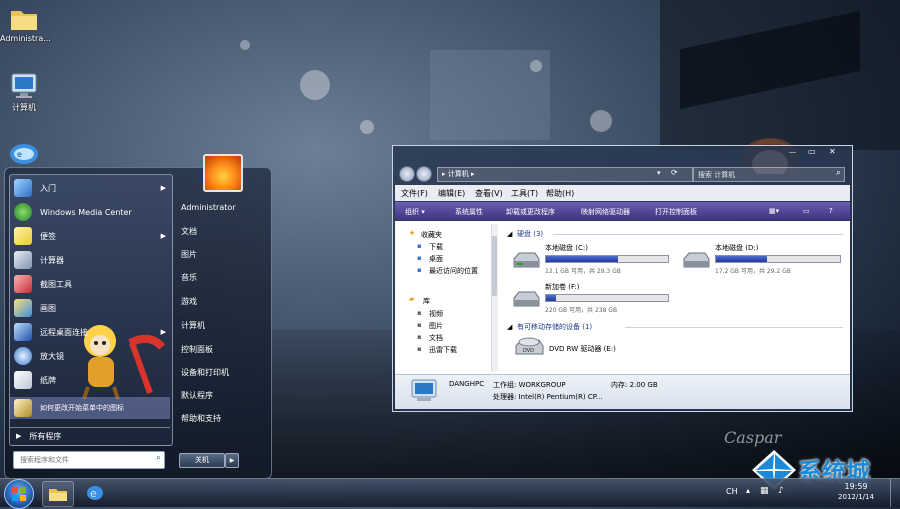 Image resolution: width=900 pixels, height=509 pixels. Describe the element at coordinates (555, 327) in the screenshot. I see `removable-header: 有可移动存储的设备 (1)` at that location.